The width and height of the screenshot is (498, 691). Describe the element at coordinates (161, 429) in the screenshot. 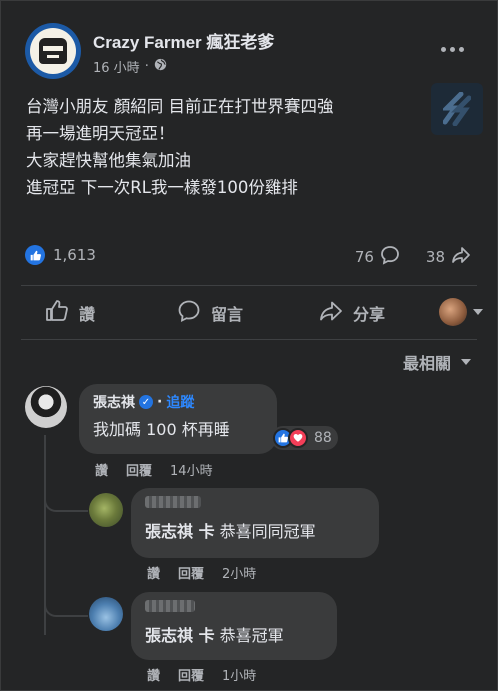

I see `comment-text: 我加碼 100 杯再睡` at that location.